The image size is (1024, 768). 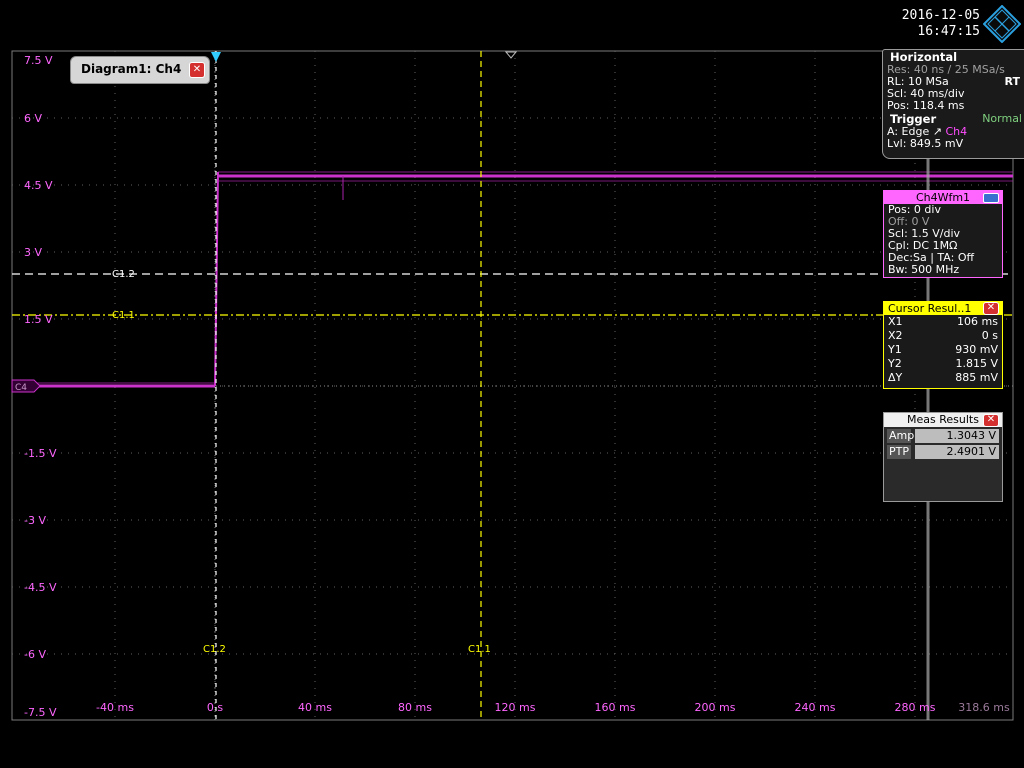 What do you see at coordinates (895, 335) in the screenshot?
I see `cursor-result-name: X2` at bounding box center [895, 335].